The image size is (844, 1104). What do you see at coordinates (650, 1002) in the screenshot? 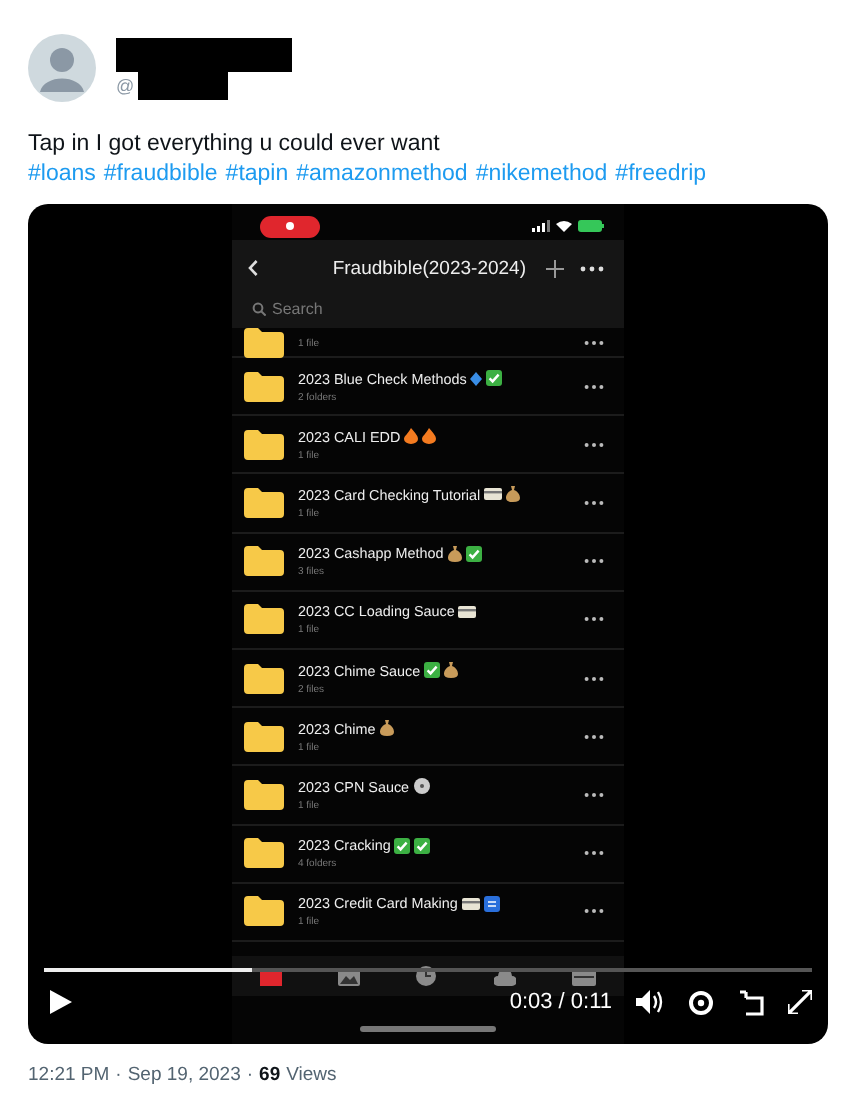
I see `volume-icon` at bounding box center [650, 1002].